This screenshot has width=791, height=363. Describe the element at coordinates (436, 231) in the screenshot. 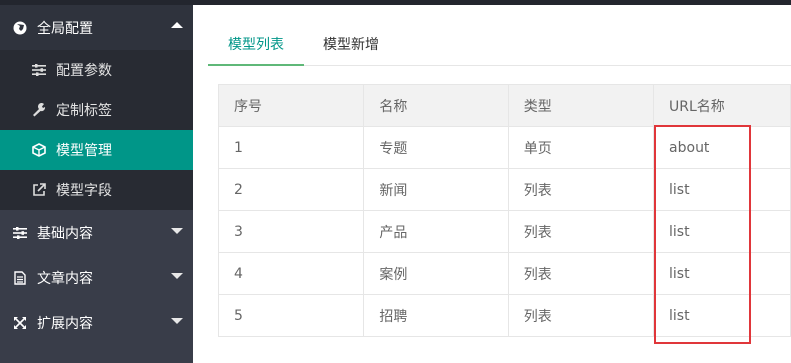

I see `cell-name: 产品` at that location.